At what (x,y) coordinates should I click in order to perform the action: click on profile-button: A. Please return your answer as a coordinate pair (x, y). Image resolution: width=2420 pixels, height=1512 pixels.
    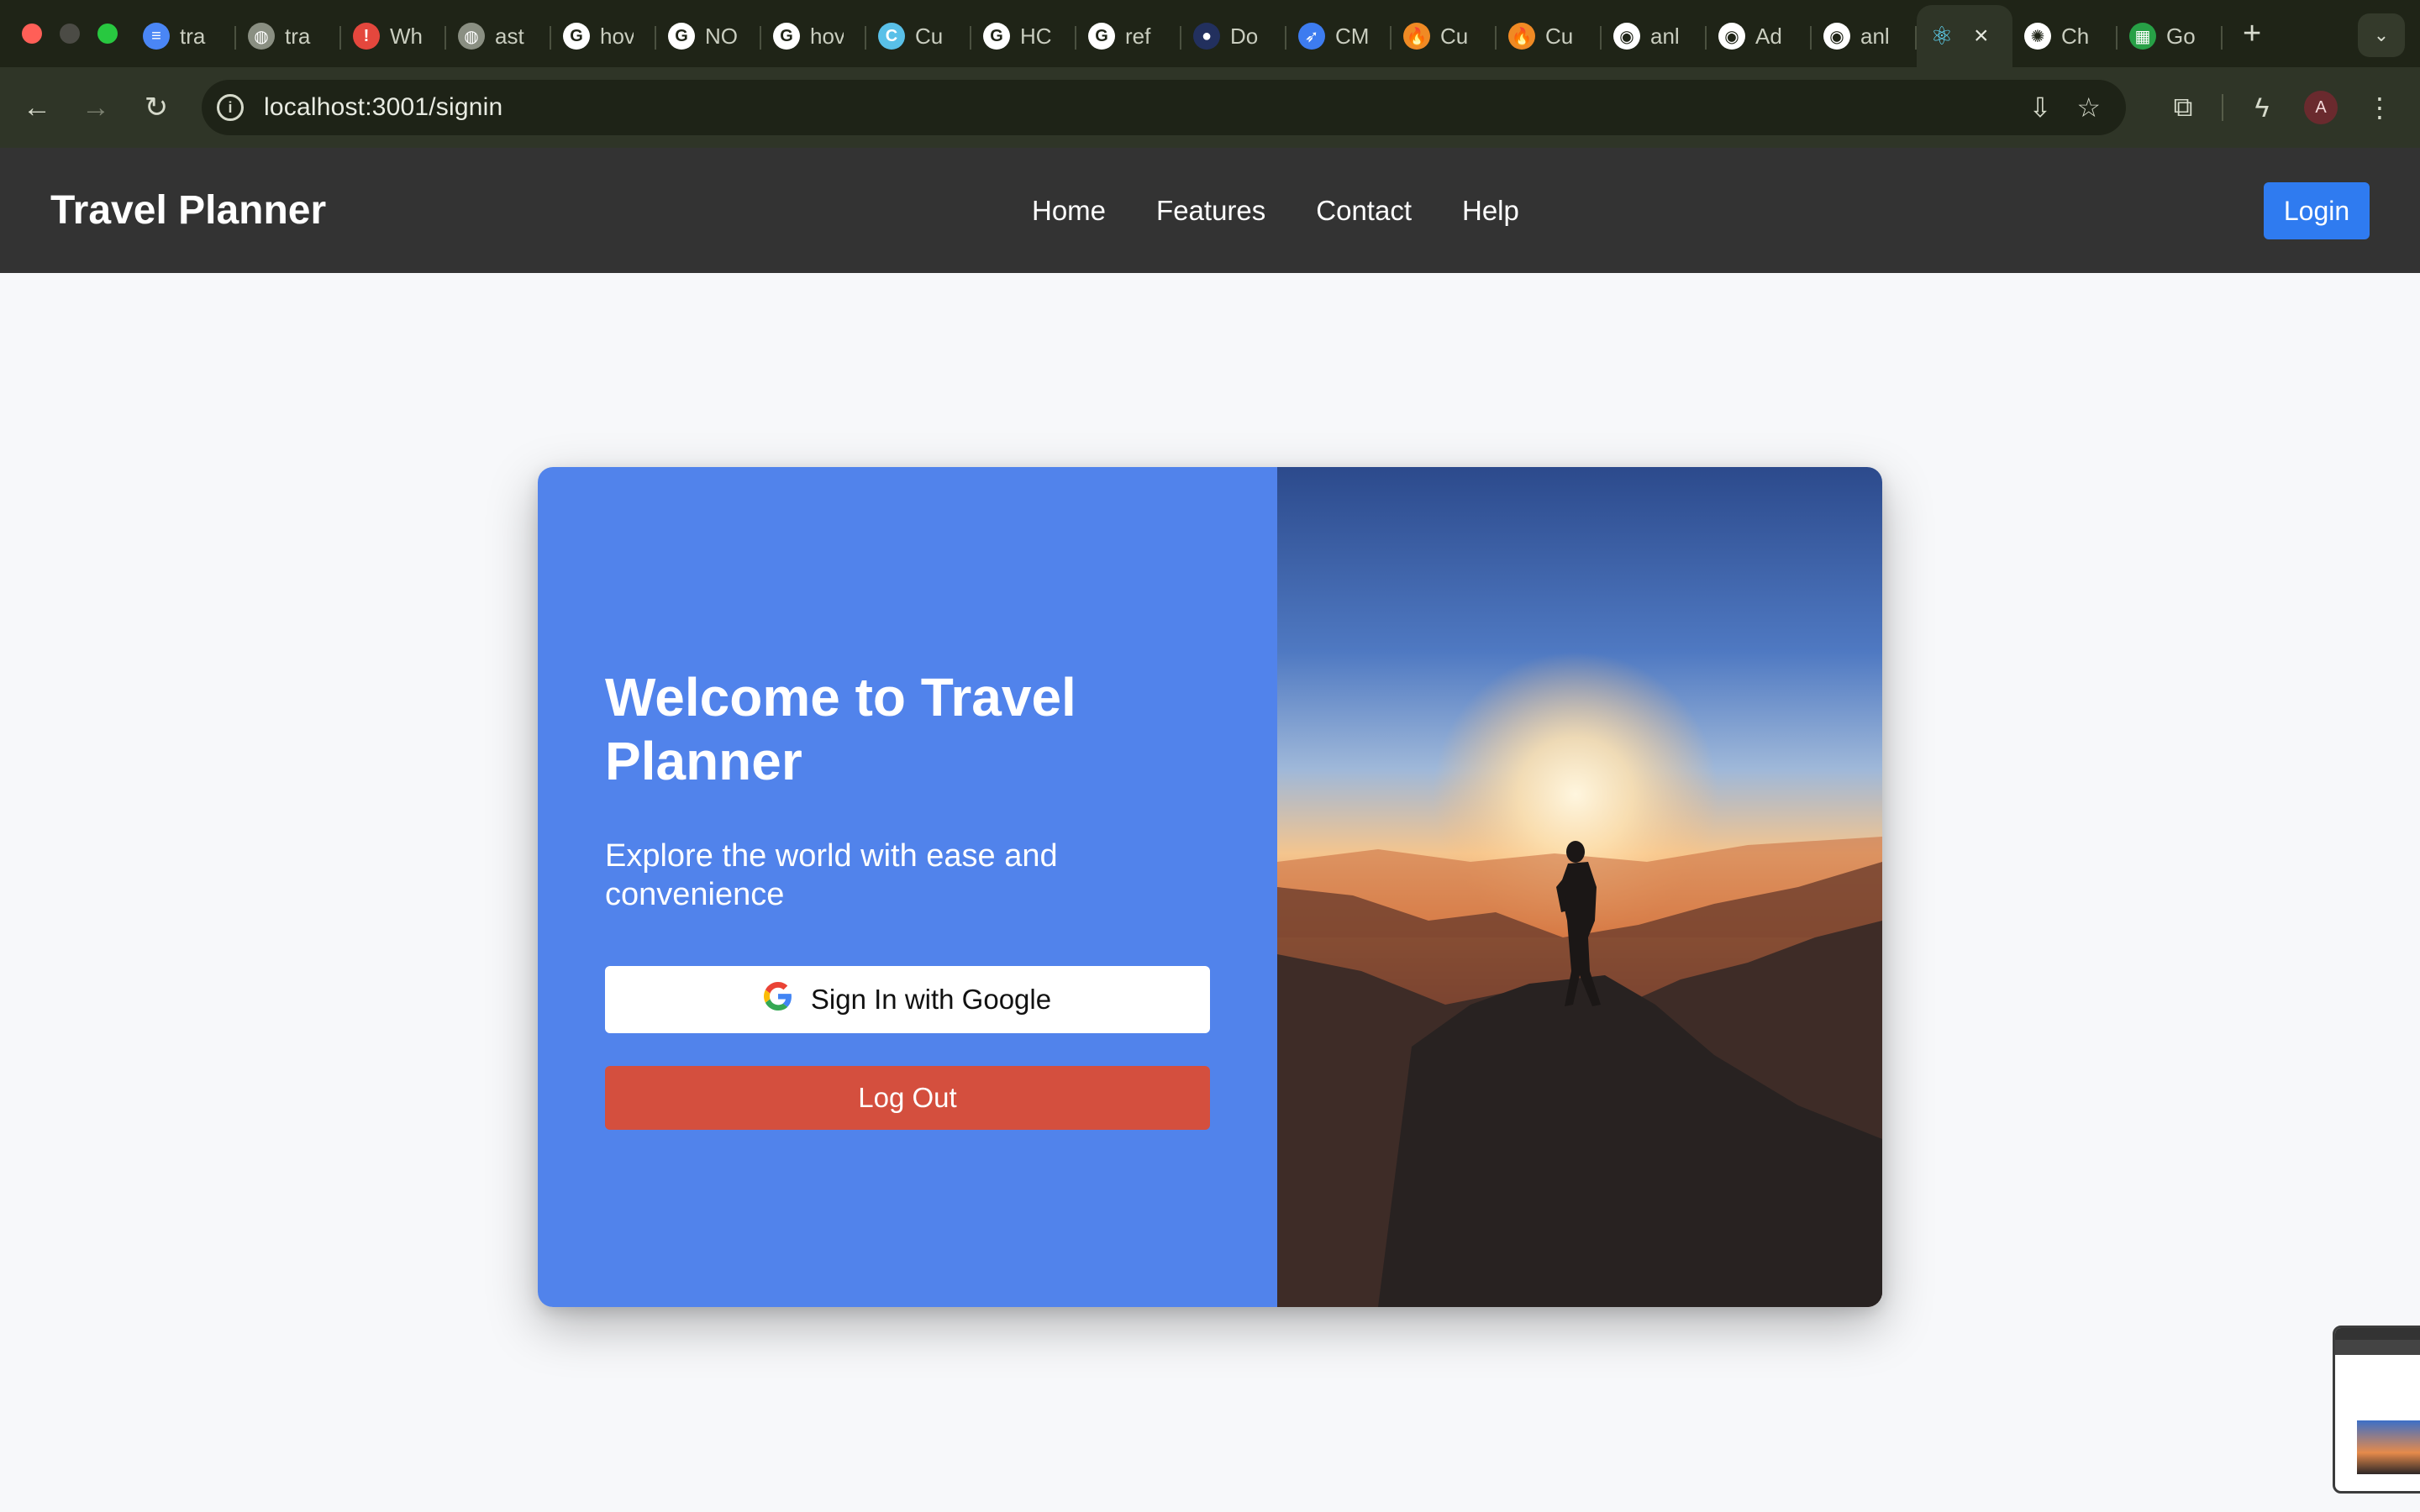
    Looking at the image, I should click on (2321, 107).